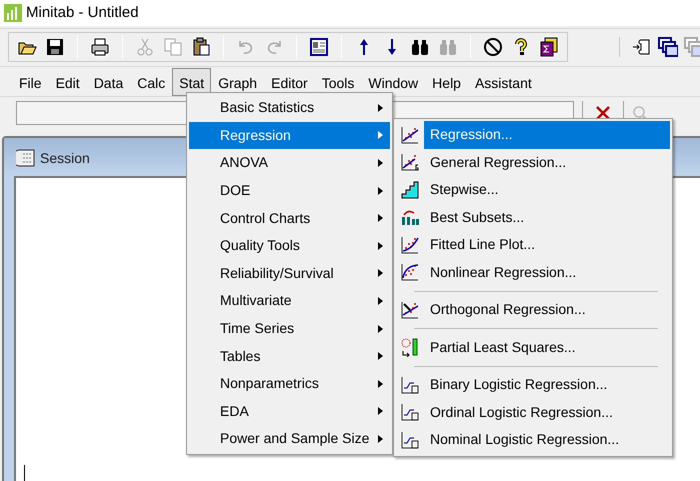 This screenshot has height=481, width=700. I want to click on menu-entry: Multivariate, so click(289, 301).